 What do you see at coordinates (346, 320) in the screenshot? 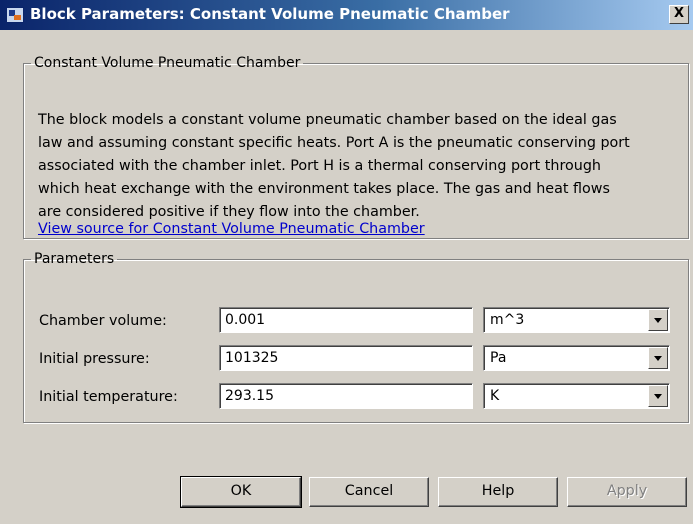
I see `chamber-volume-input: 0.001` at bounding box center [346, 320].